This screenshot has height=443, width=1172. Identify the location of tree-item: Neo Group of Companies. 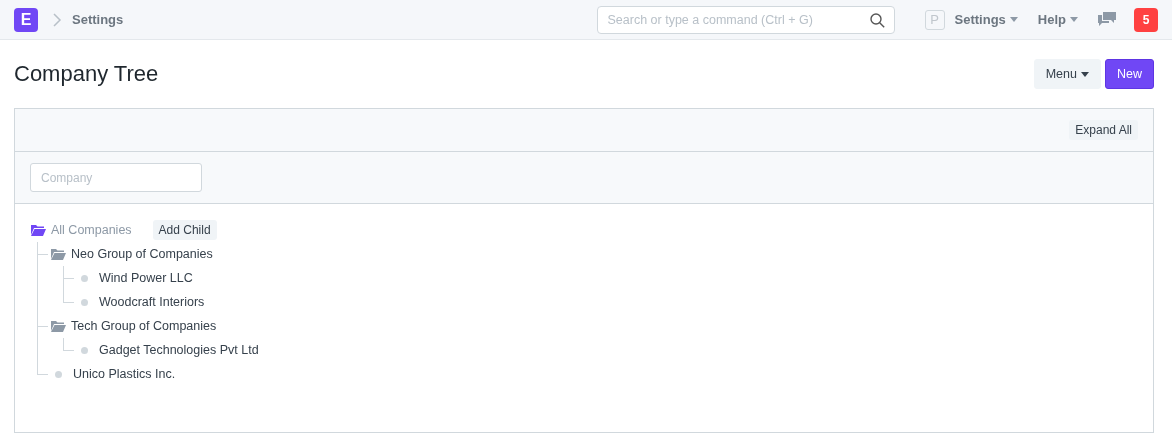
(142, 254).